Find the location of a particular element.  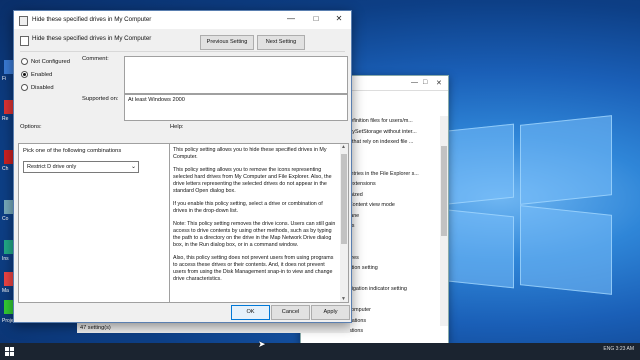

help-scrollbar: ▲ ▼ is located at coordinates (344, 223).